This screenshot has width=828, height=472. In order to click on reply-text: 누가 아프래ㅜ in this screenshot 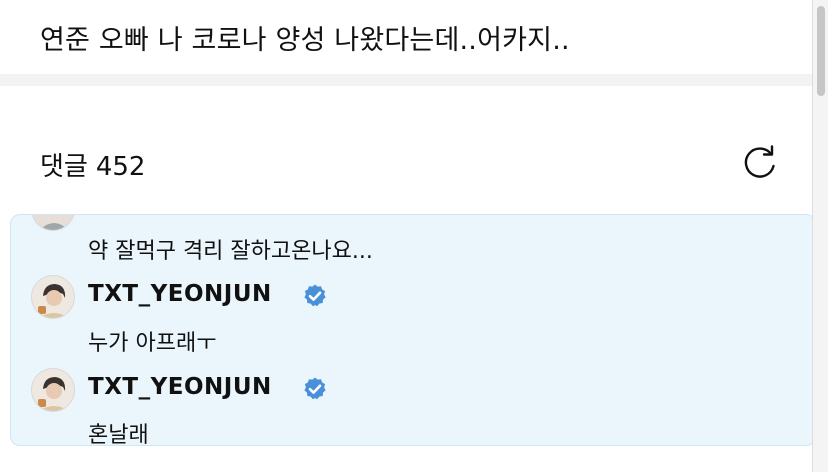, I will do `click(152, 343)`.